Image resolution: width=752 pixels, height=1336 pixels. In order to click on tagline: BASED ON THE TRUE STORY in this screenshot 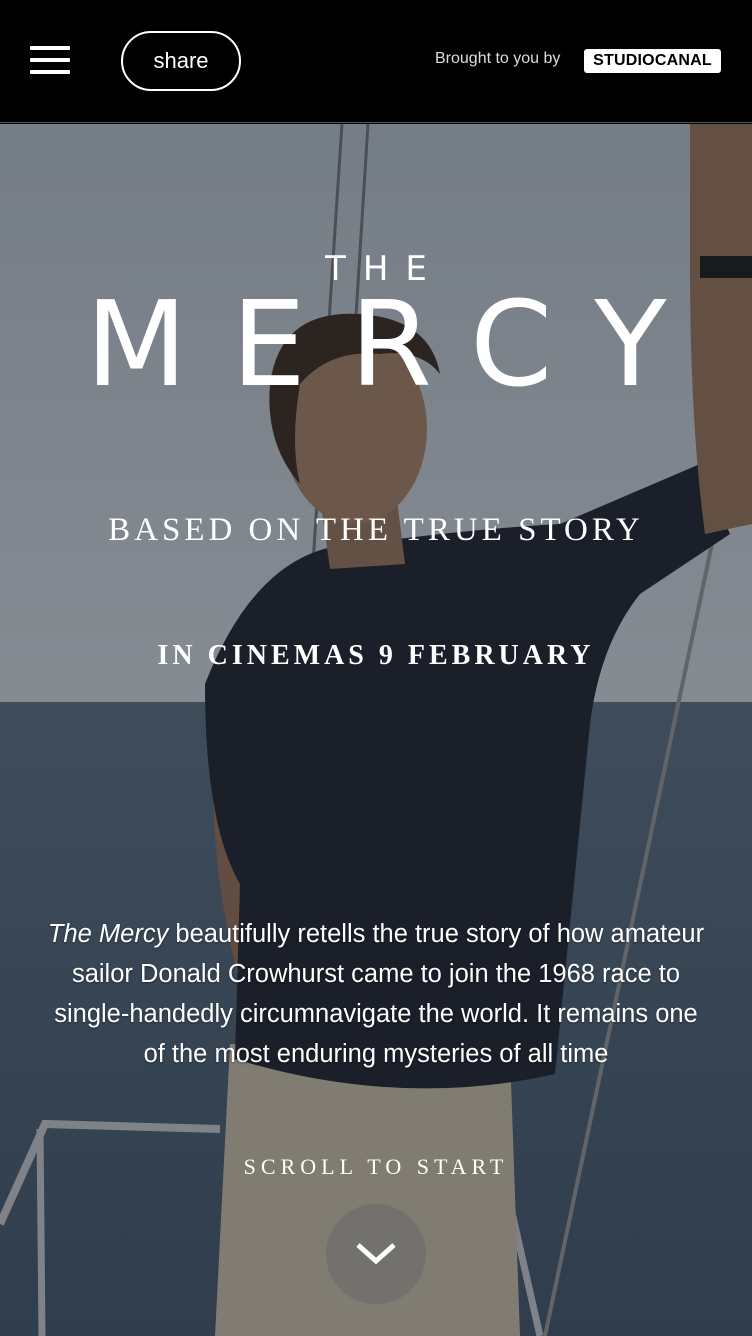, I will do `click(376, 530)`.